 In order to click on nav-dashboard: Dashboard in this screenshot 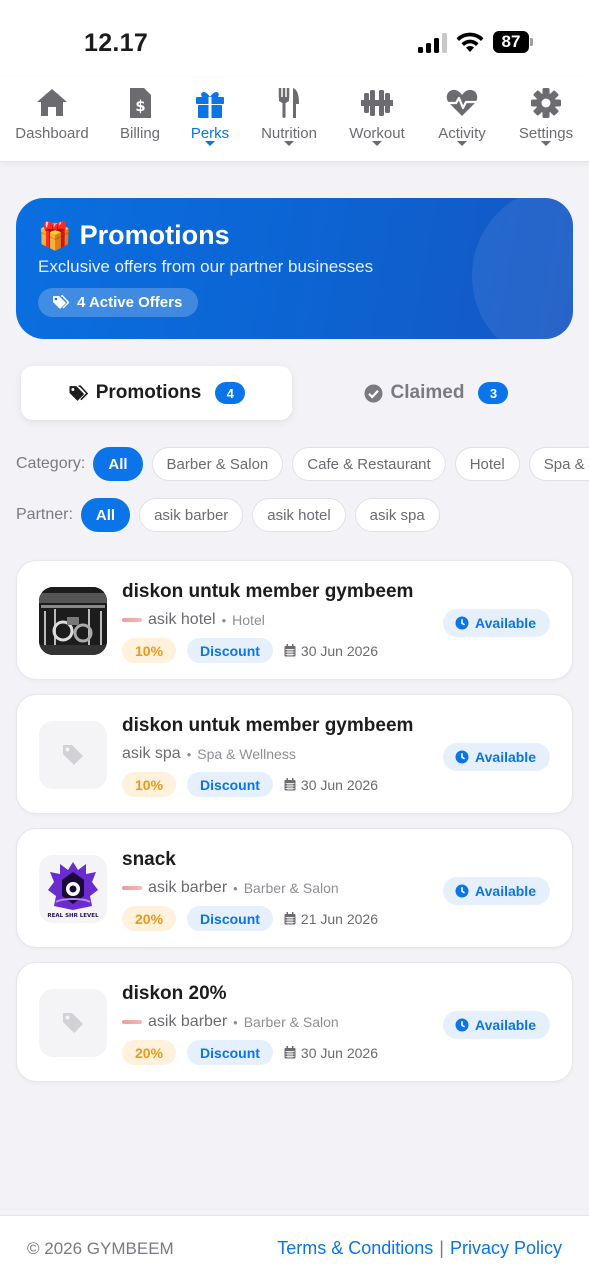, I will do `click(52, 120)`.